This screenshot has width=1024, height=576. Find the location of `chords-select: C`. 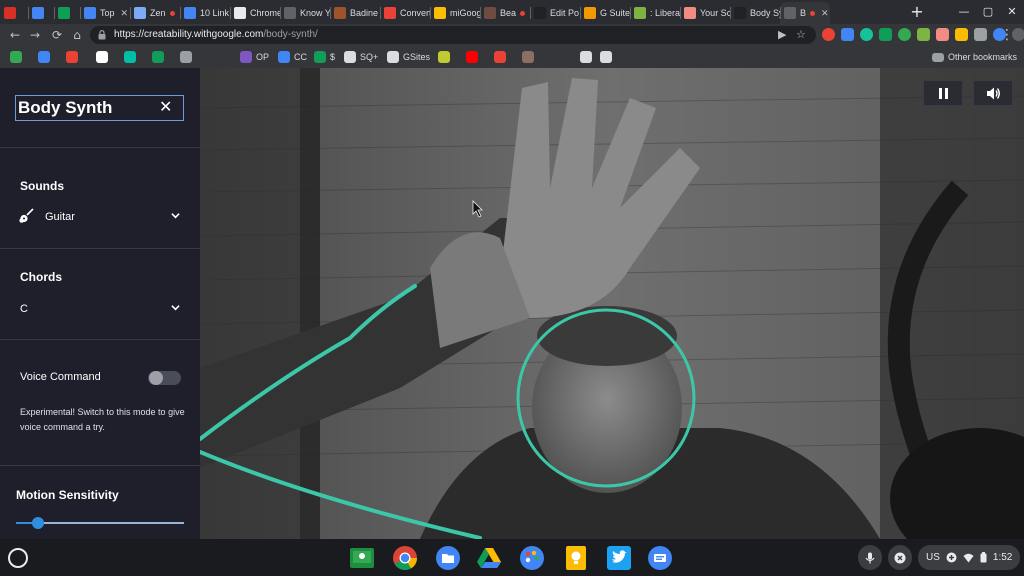

chords-select: C is located at coordinates (101, 309).